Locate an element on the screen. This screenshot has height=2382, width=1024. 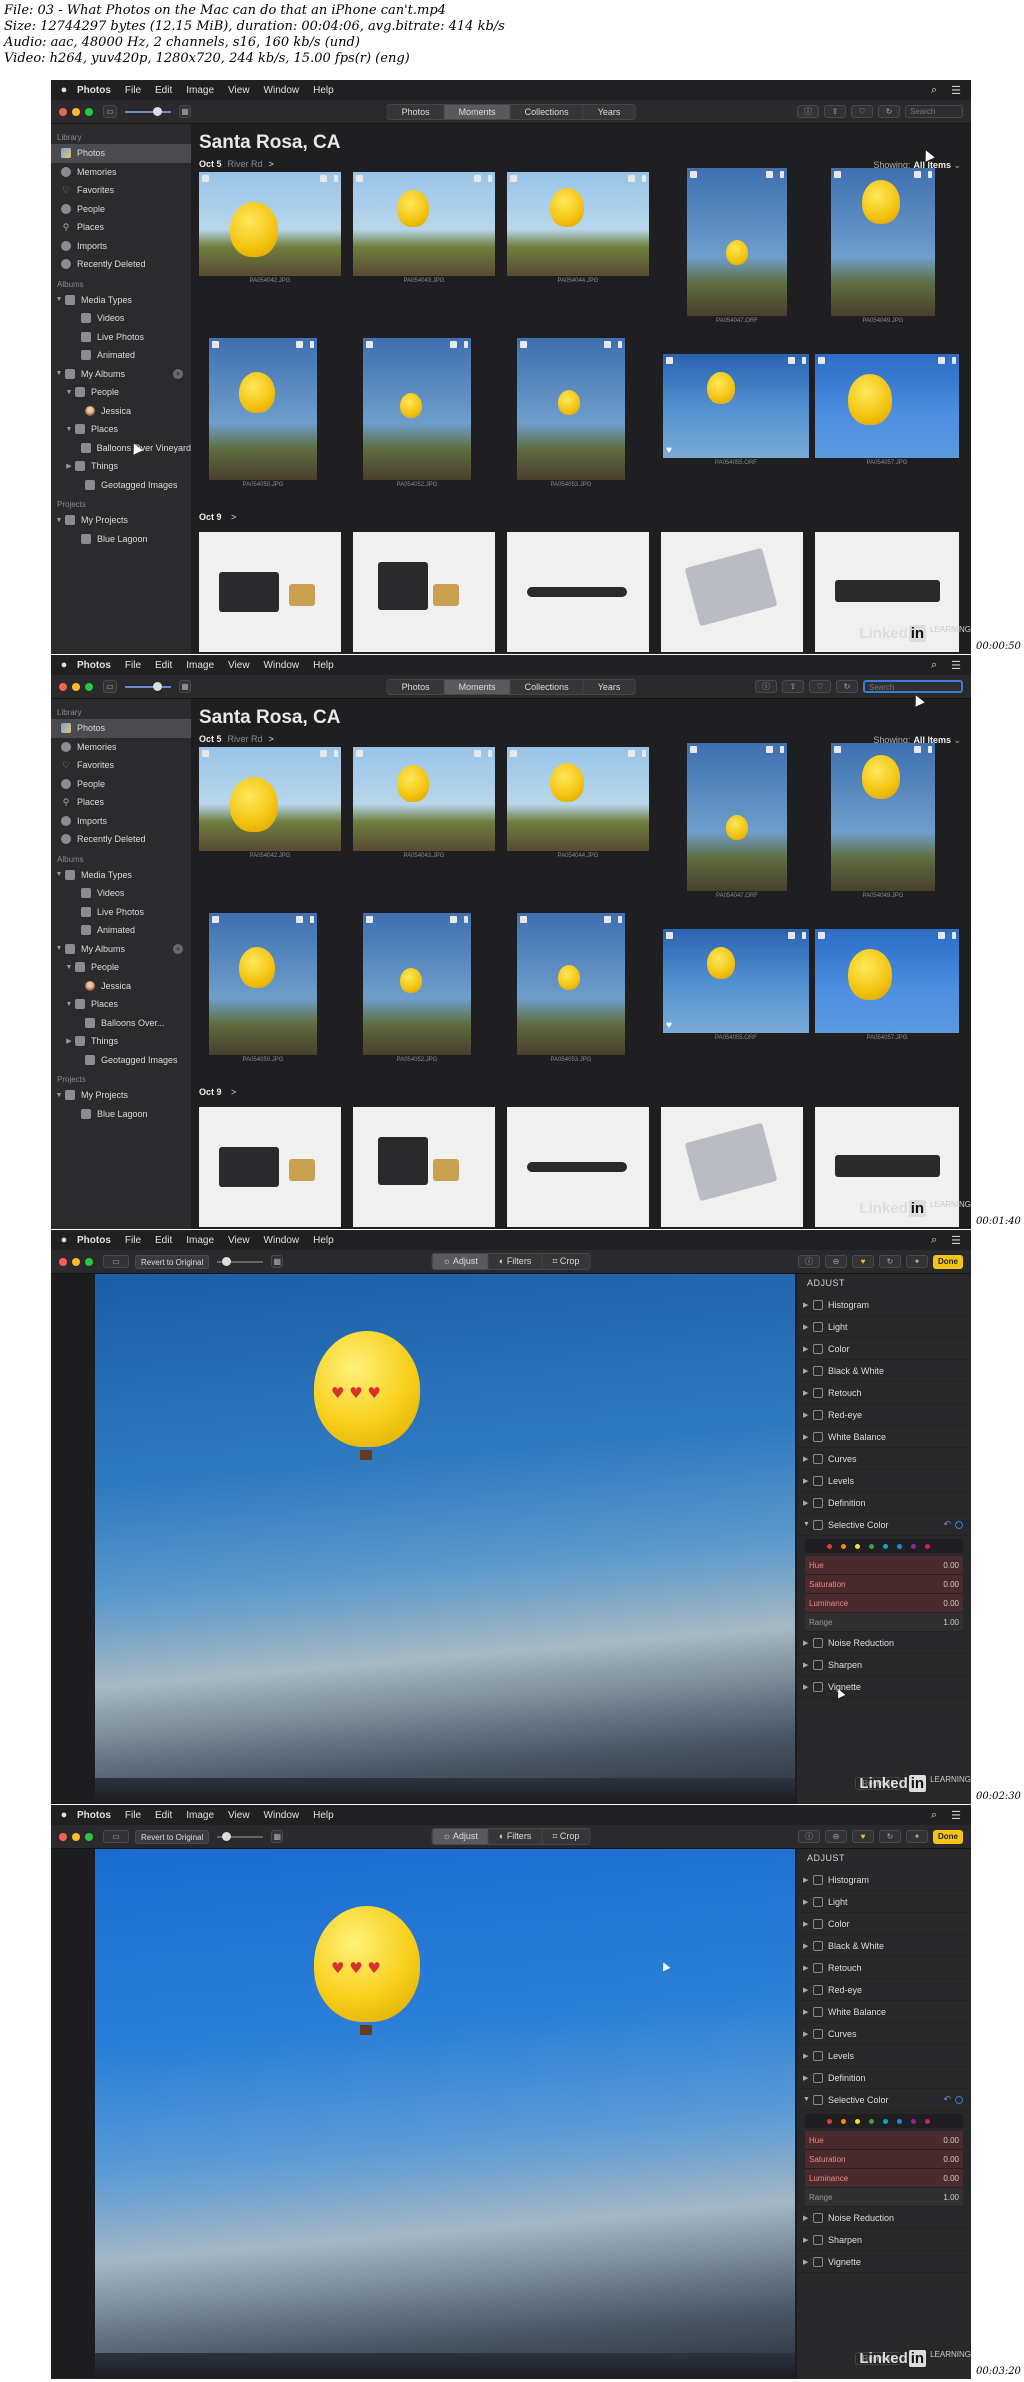
search-icon: ⌕ is located at coordinates (934, 1815).